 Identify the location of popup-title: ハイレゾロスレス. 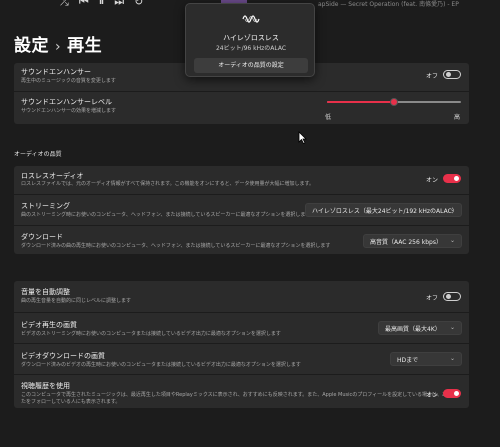
(251, 38).